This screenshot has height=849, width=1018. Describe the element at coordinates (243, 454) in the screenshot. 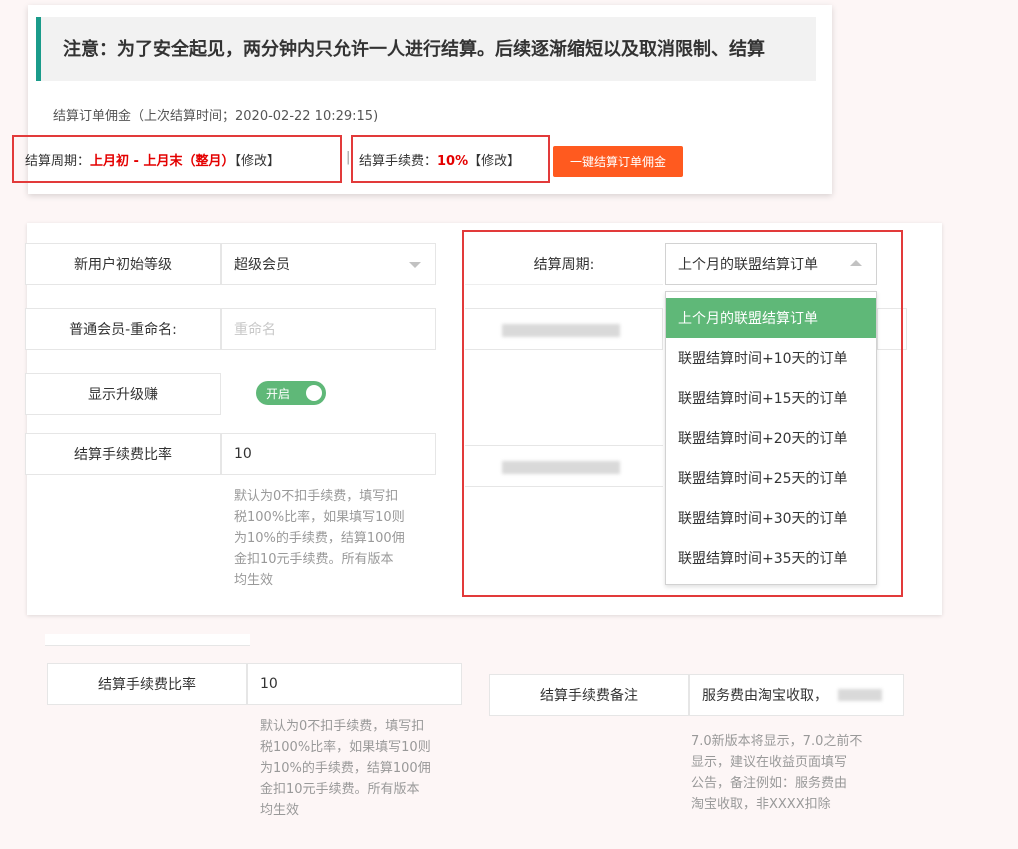

I see `fee-rate-value: 10` at that location.